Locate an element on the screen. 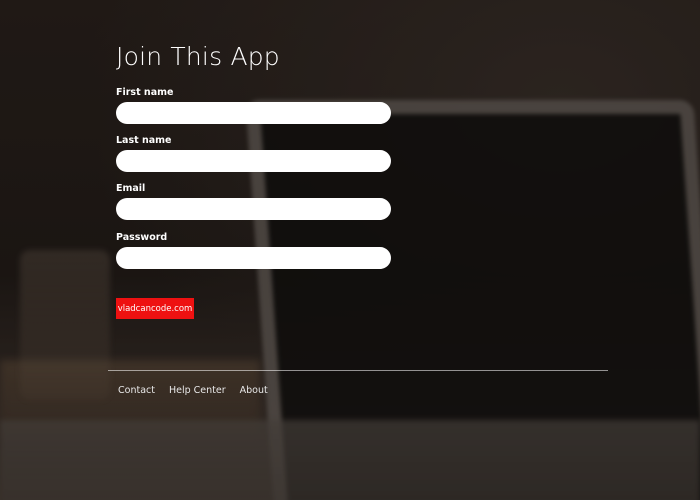 The height and width of the screenshot is (500, 700). footer-link-help-center: Help Center is located at coordinates (197, 390).